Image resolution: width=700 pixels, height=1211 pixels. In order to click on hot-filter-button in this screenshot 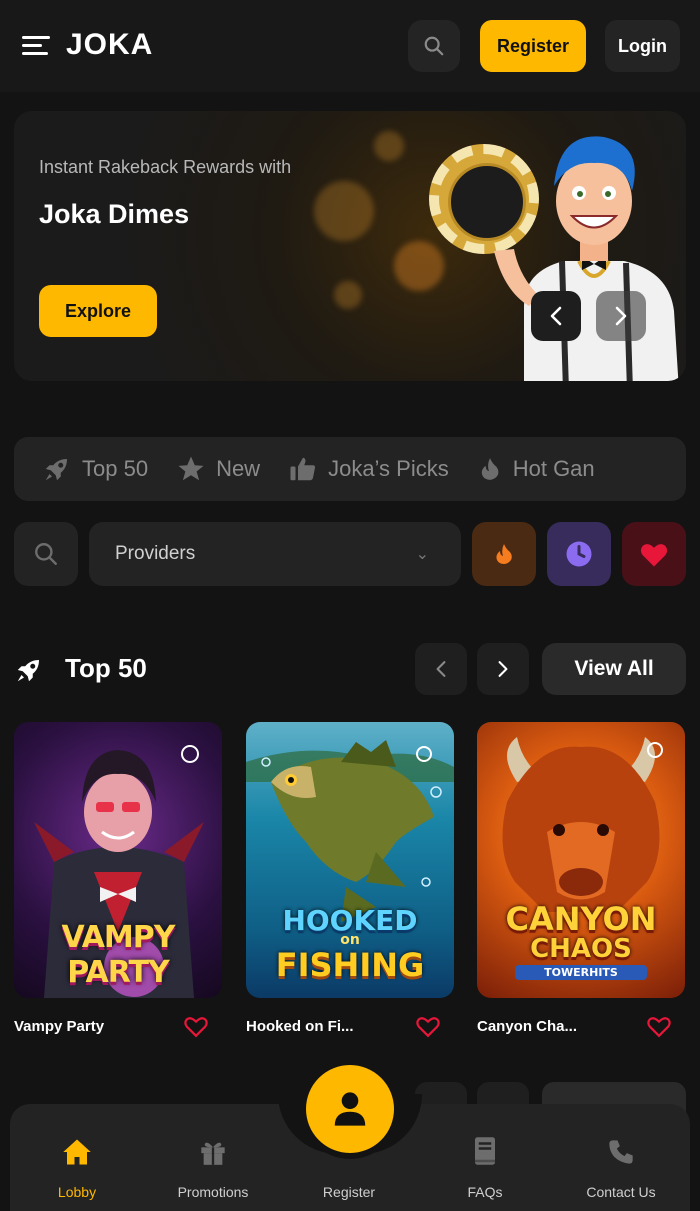, I will do `click(504, 554)`.